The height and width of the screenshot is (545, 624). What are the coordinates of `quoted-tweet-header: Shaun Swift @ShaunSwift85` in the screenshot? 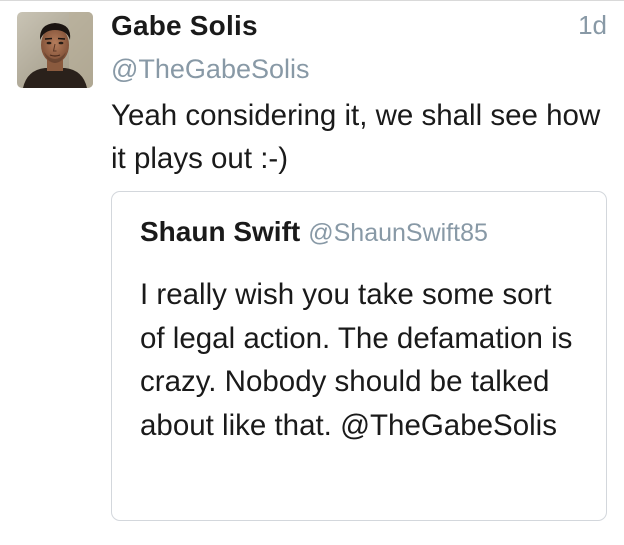 It's located at (314, 232).